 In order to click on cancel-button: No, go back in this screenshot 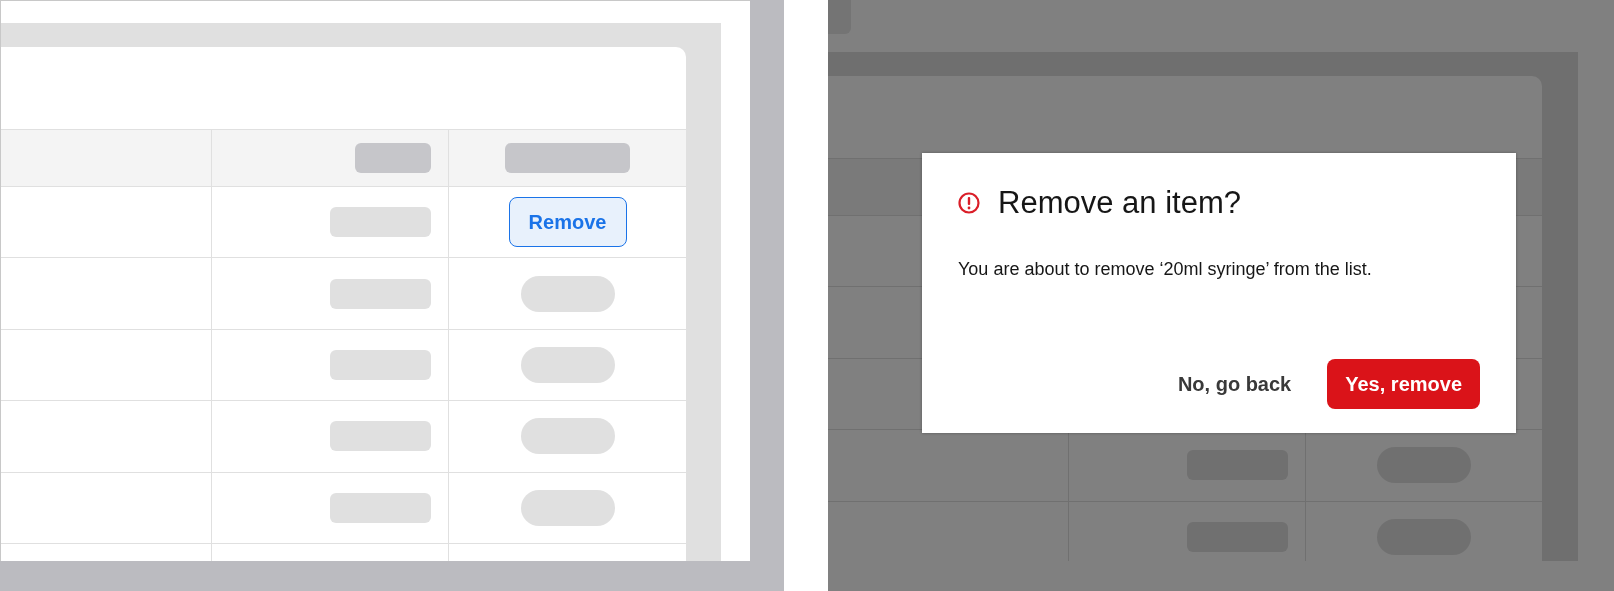, I will do `click(1234, 384)`.